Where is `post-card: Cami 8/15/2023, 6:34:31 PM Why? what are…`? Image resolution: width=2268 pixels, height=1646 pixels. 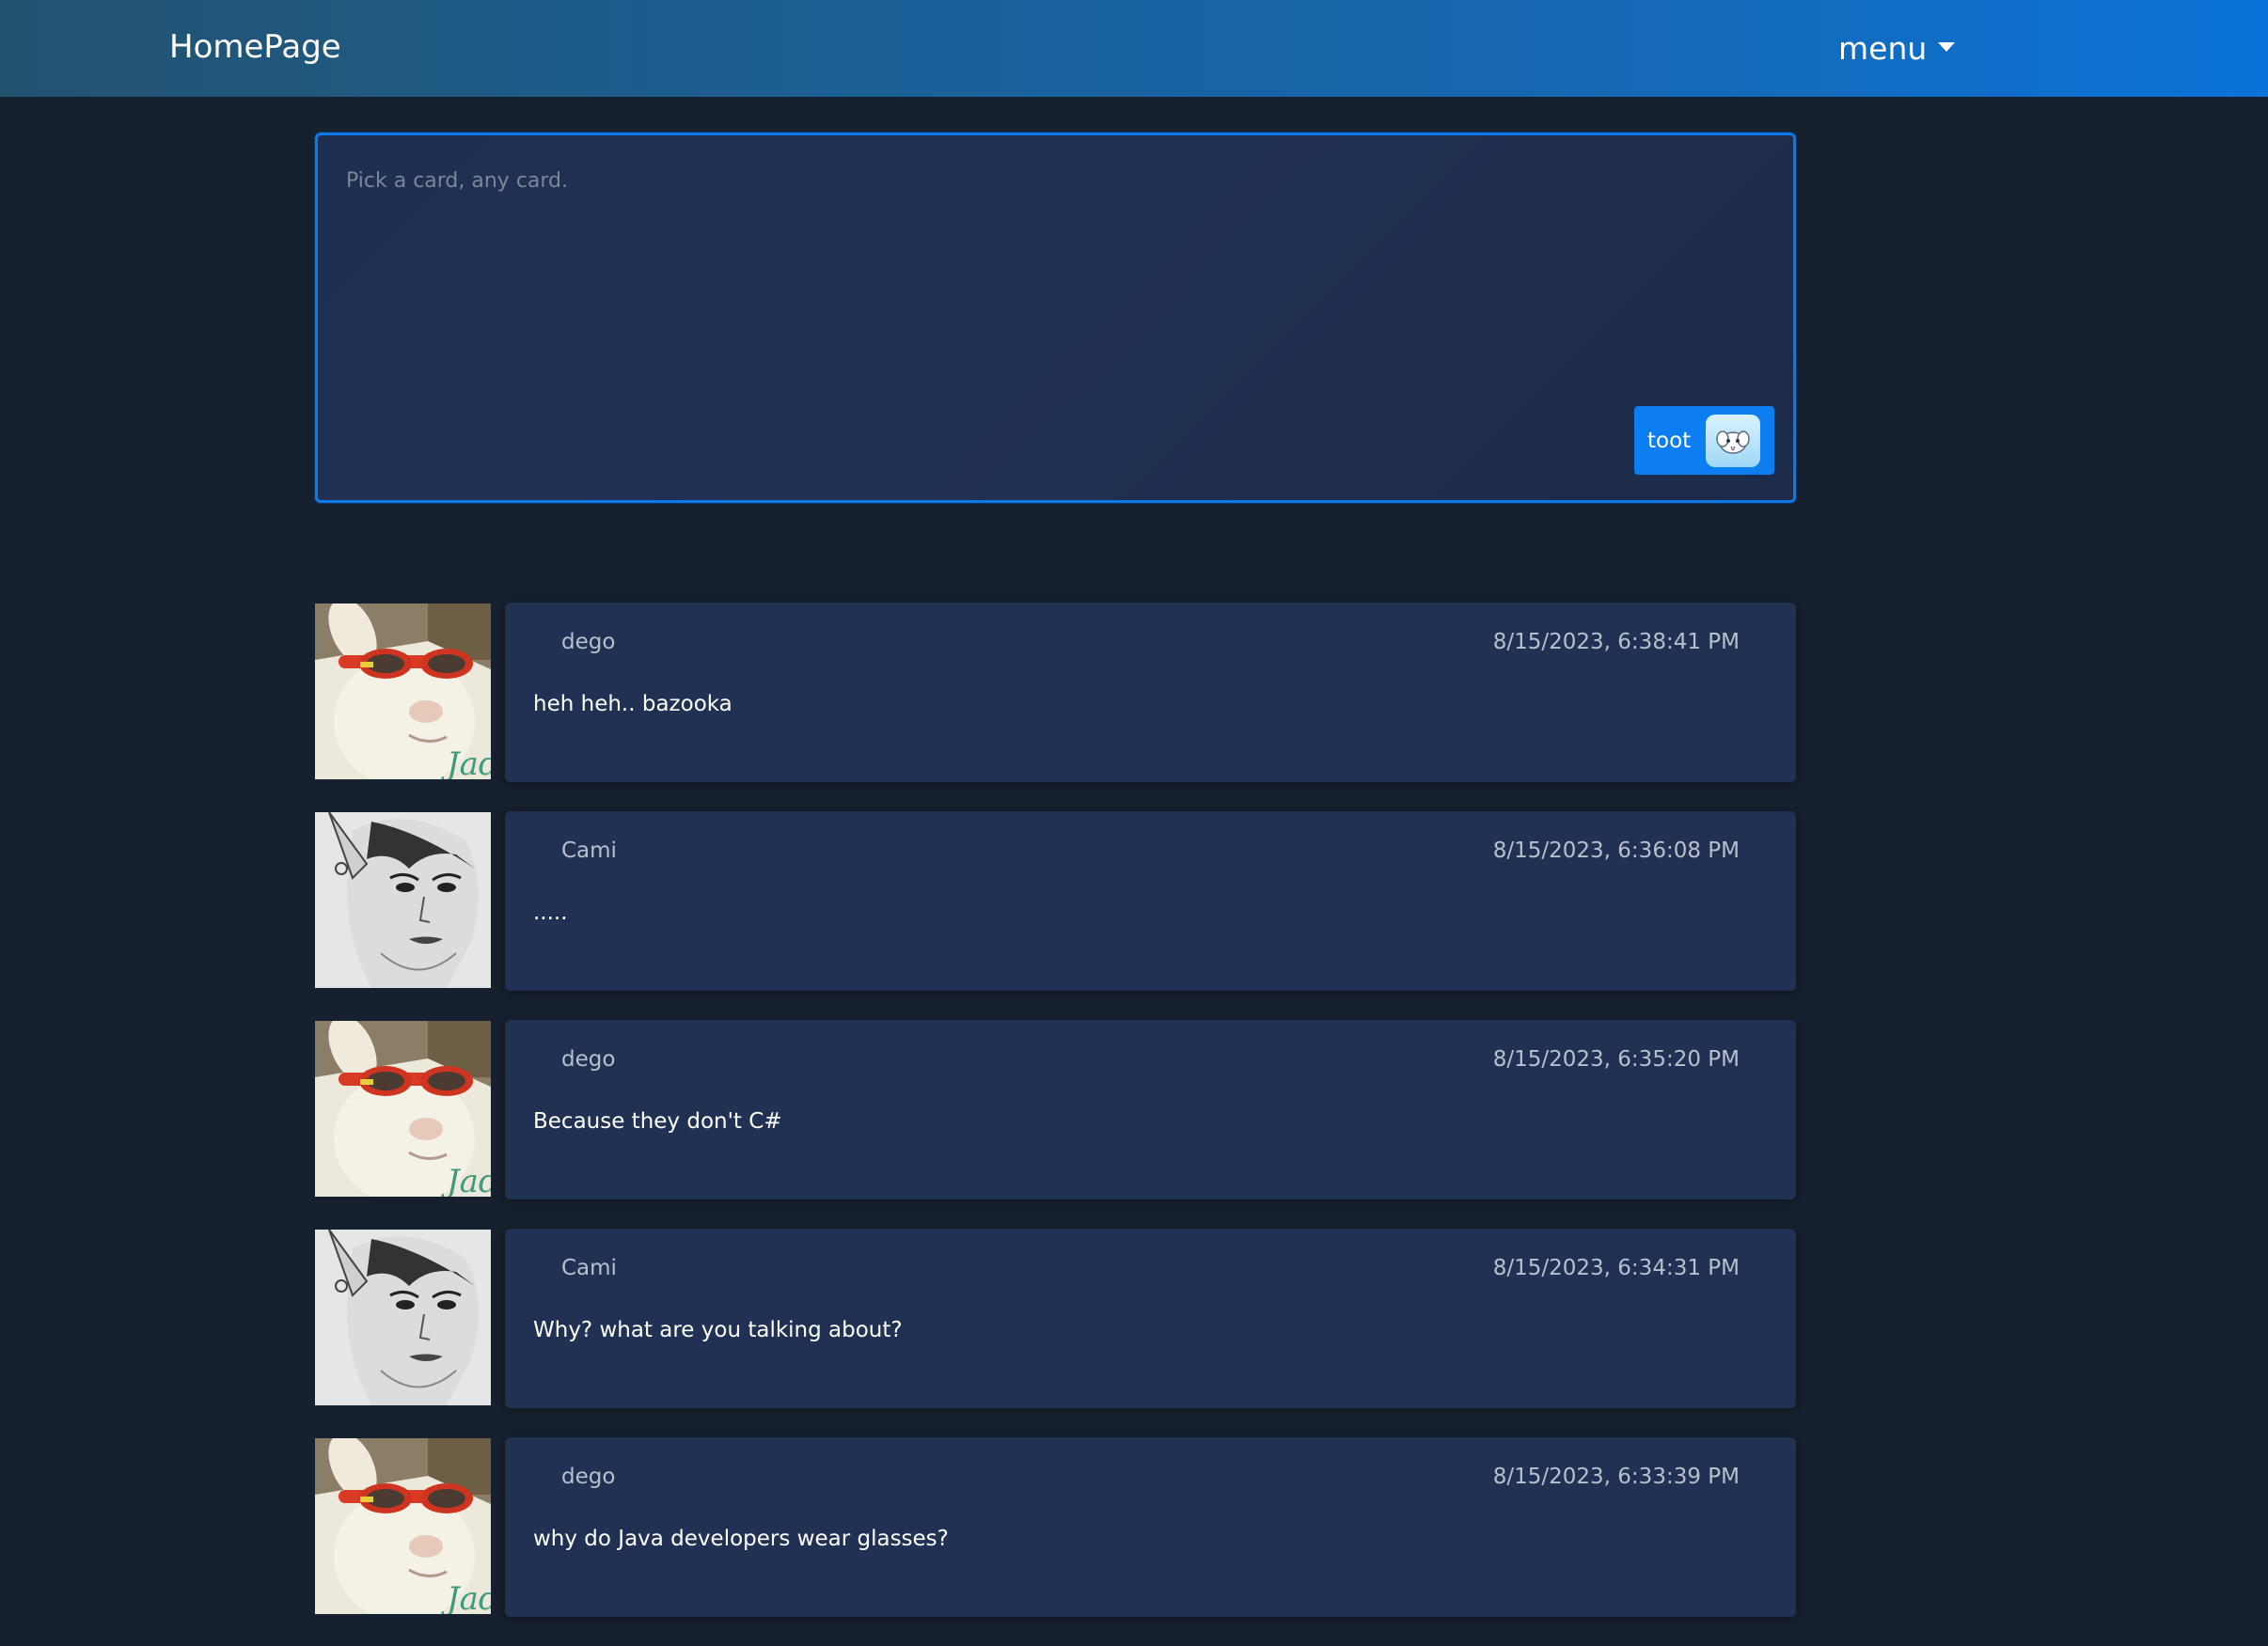 post-card: Cami 8/15/2023, 6:34:31 PM Why? what are… is located at coordinates (1150, 1318).